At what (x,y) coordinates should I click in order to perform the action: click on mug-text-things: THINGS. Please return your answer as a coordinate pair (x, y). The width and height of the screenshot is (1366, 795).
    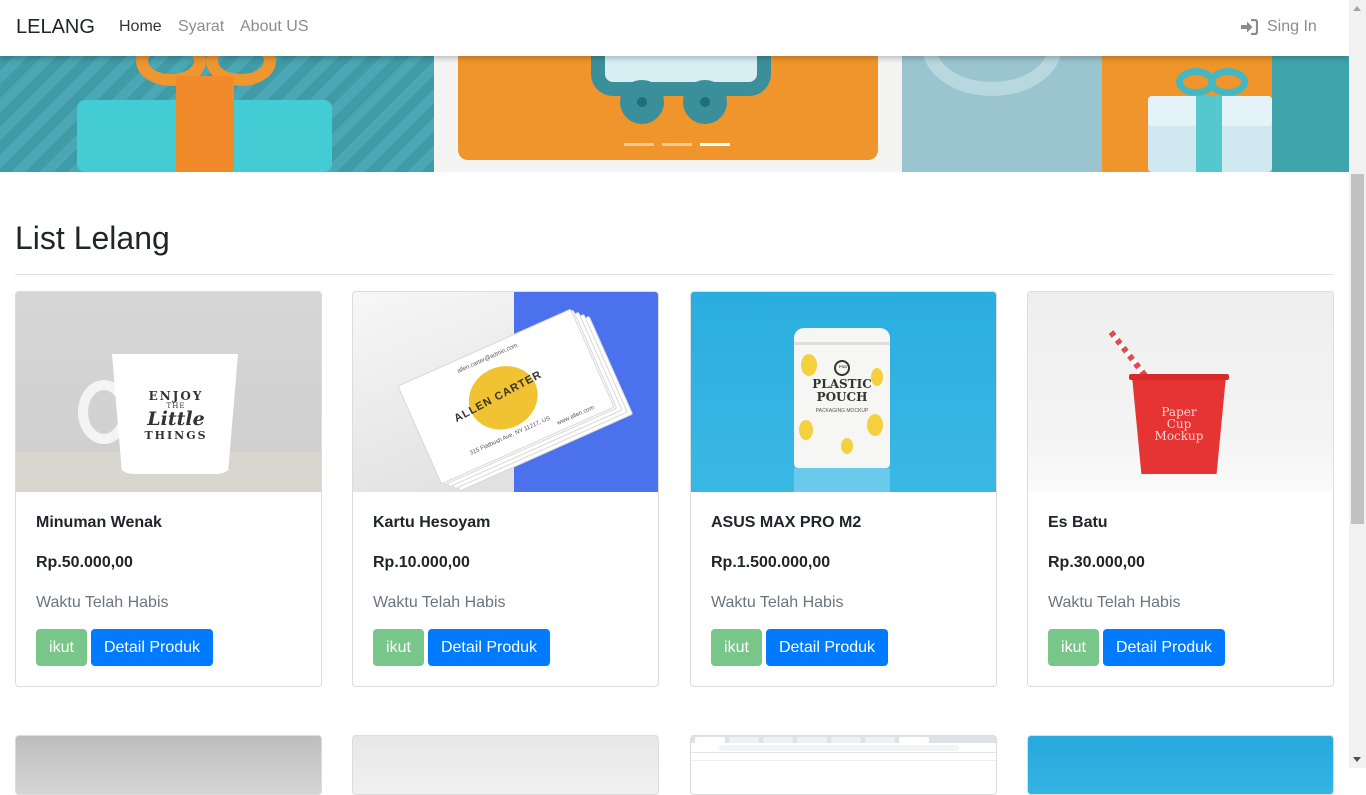
    Looking at the image, I should click on (176, 435).